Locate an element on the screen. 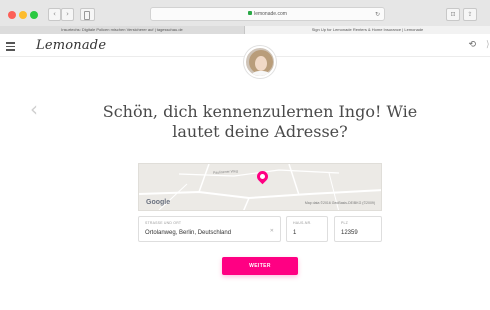  house-number-field: Haus-Nr. 1 is located at coordinates (307, 229).